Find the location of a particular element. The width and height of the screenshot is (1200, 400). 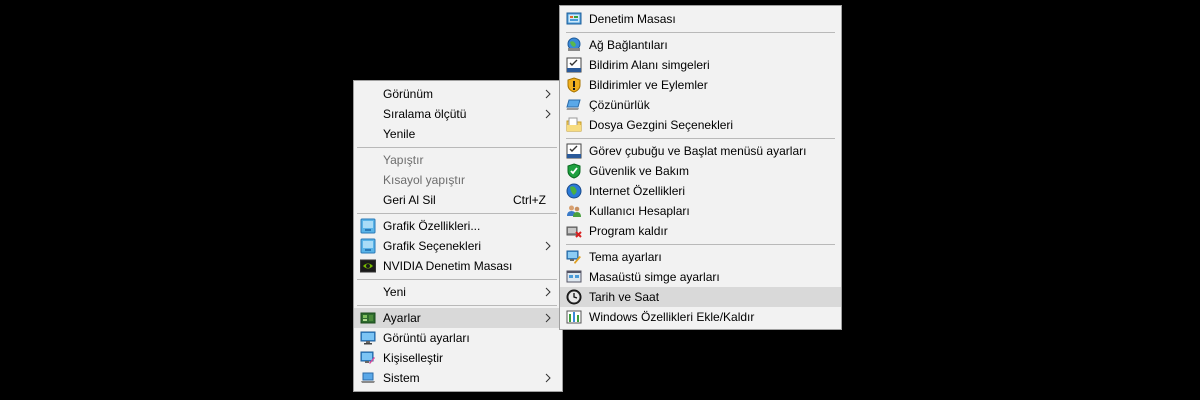

menu-item-view: Görünüm is located at coordinates (458, 94).